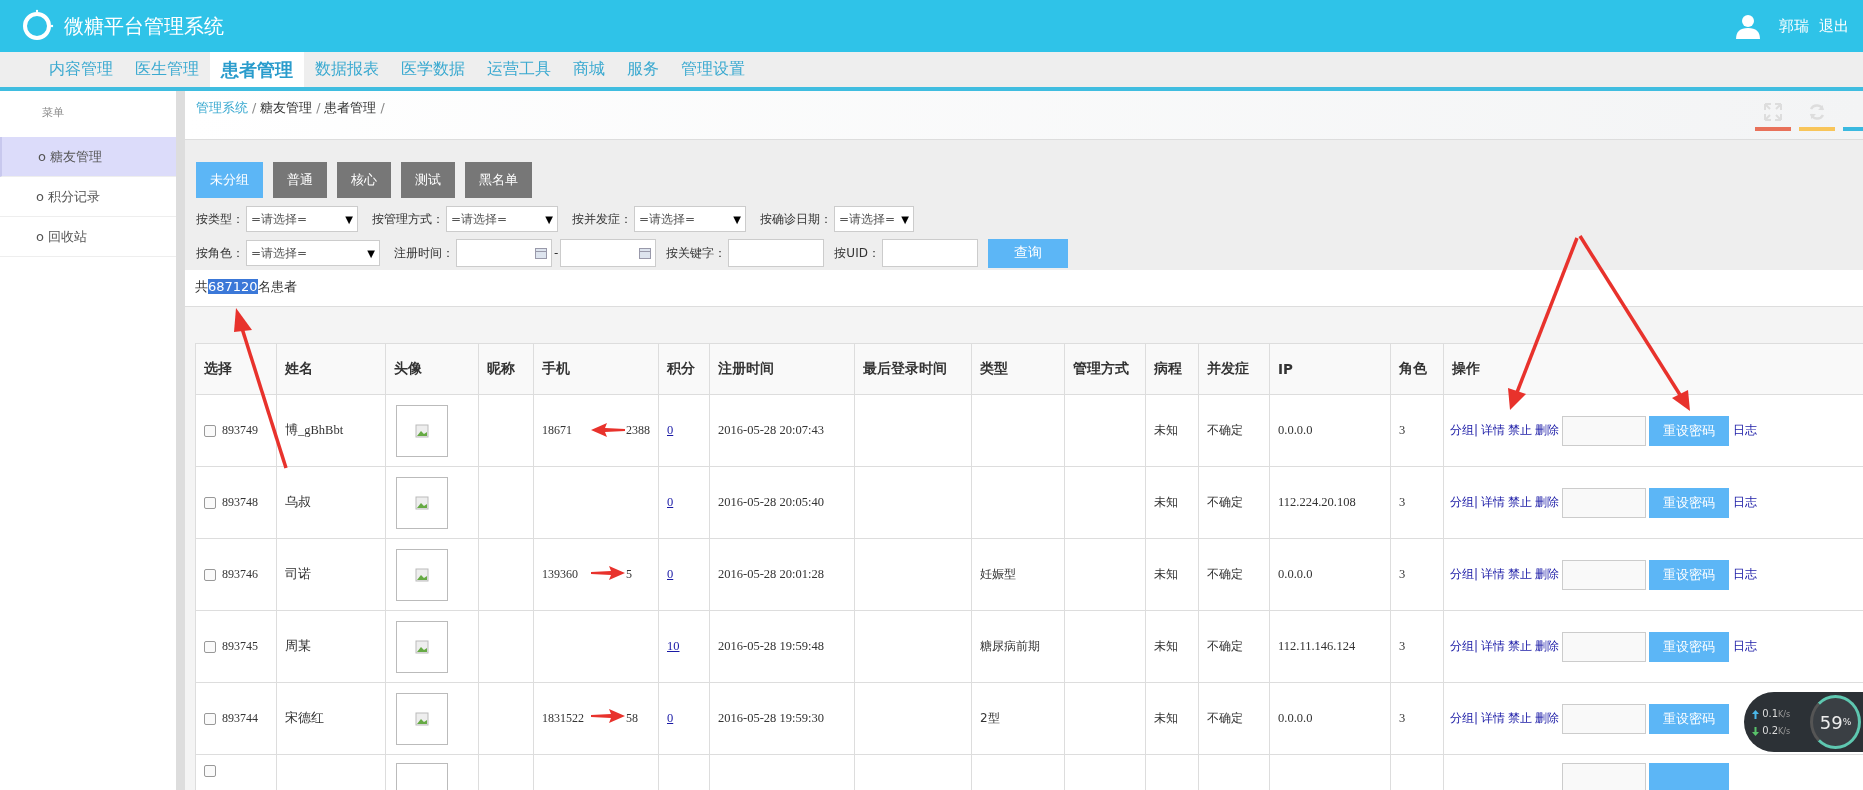  I want to click on table-cell: 0.0.0.0, so click(1330, 574).